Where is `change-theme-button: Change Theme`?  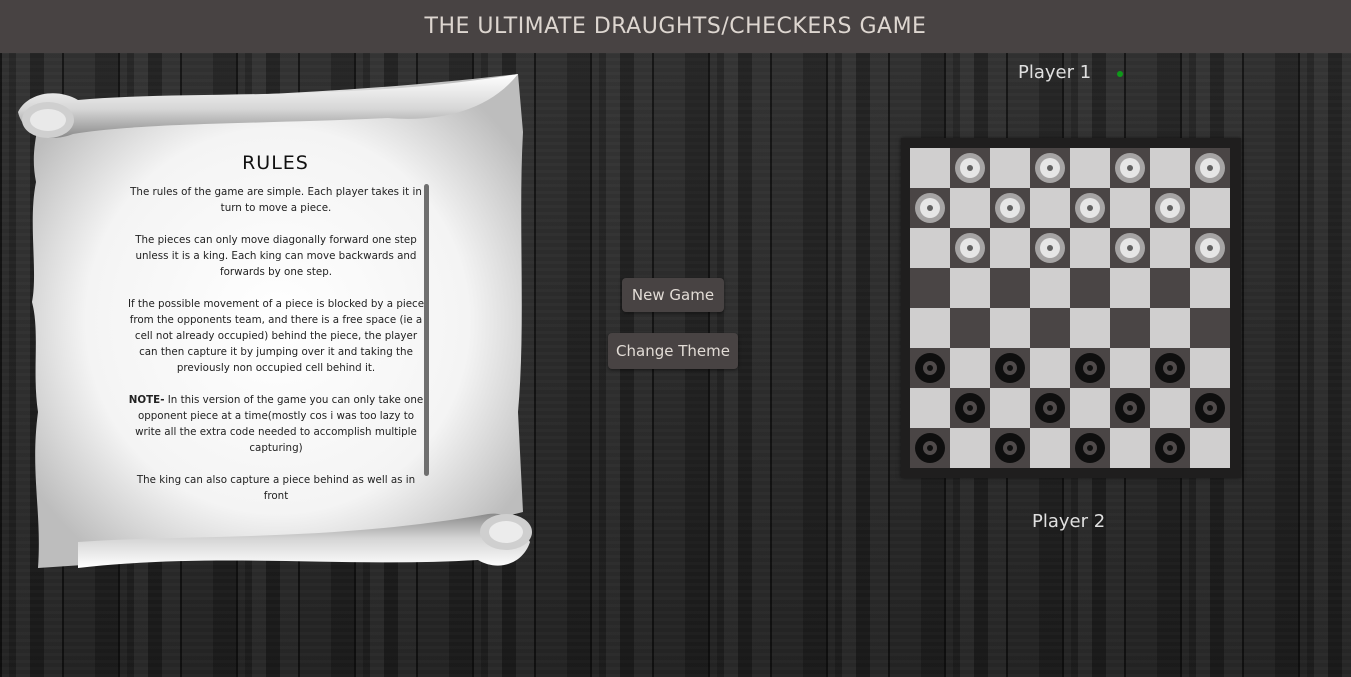
change-theme-button: Change Theme is located at coordinates (673, 351).